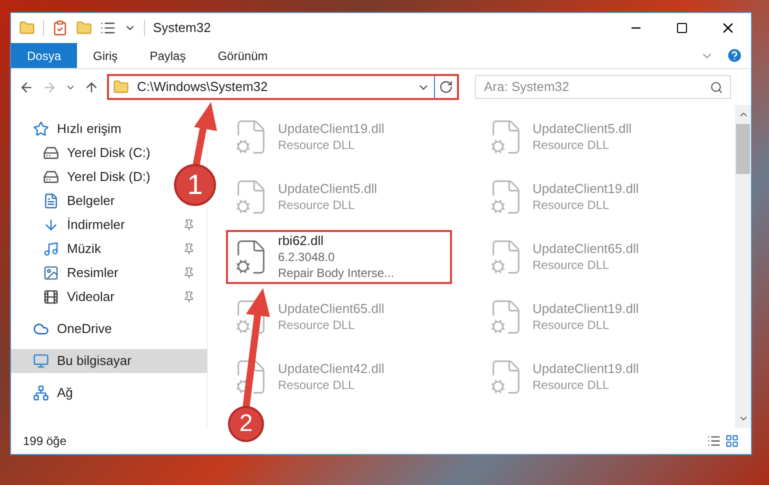 The image size is (769, 485). What do you see at coordinates (41, 361) in the screenshot?
I see `monitor-icon` at bounding box center [41, 361].